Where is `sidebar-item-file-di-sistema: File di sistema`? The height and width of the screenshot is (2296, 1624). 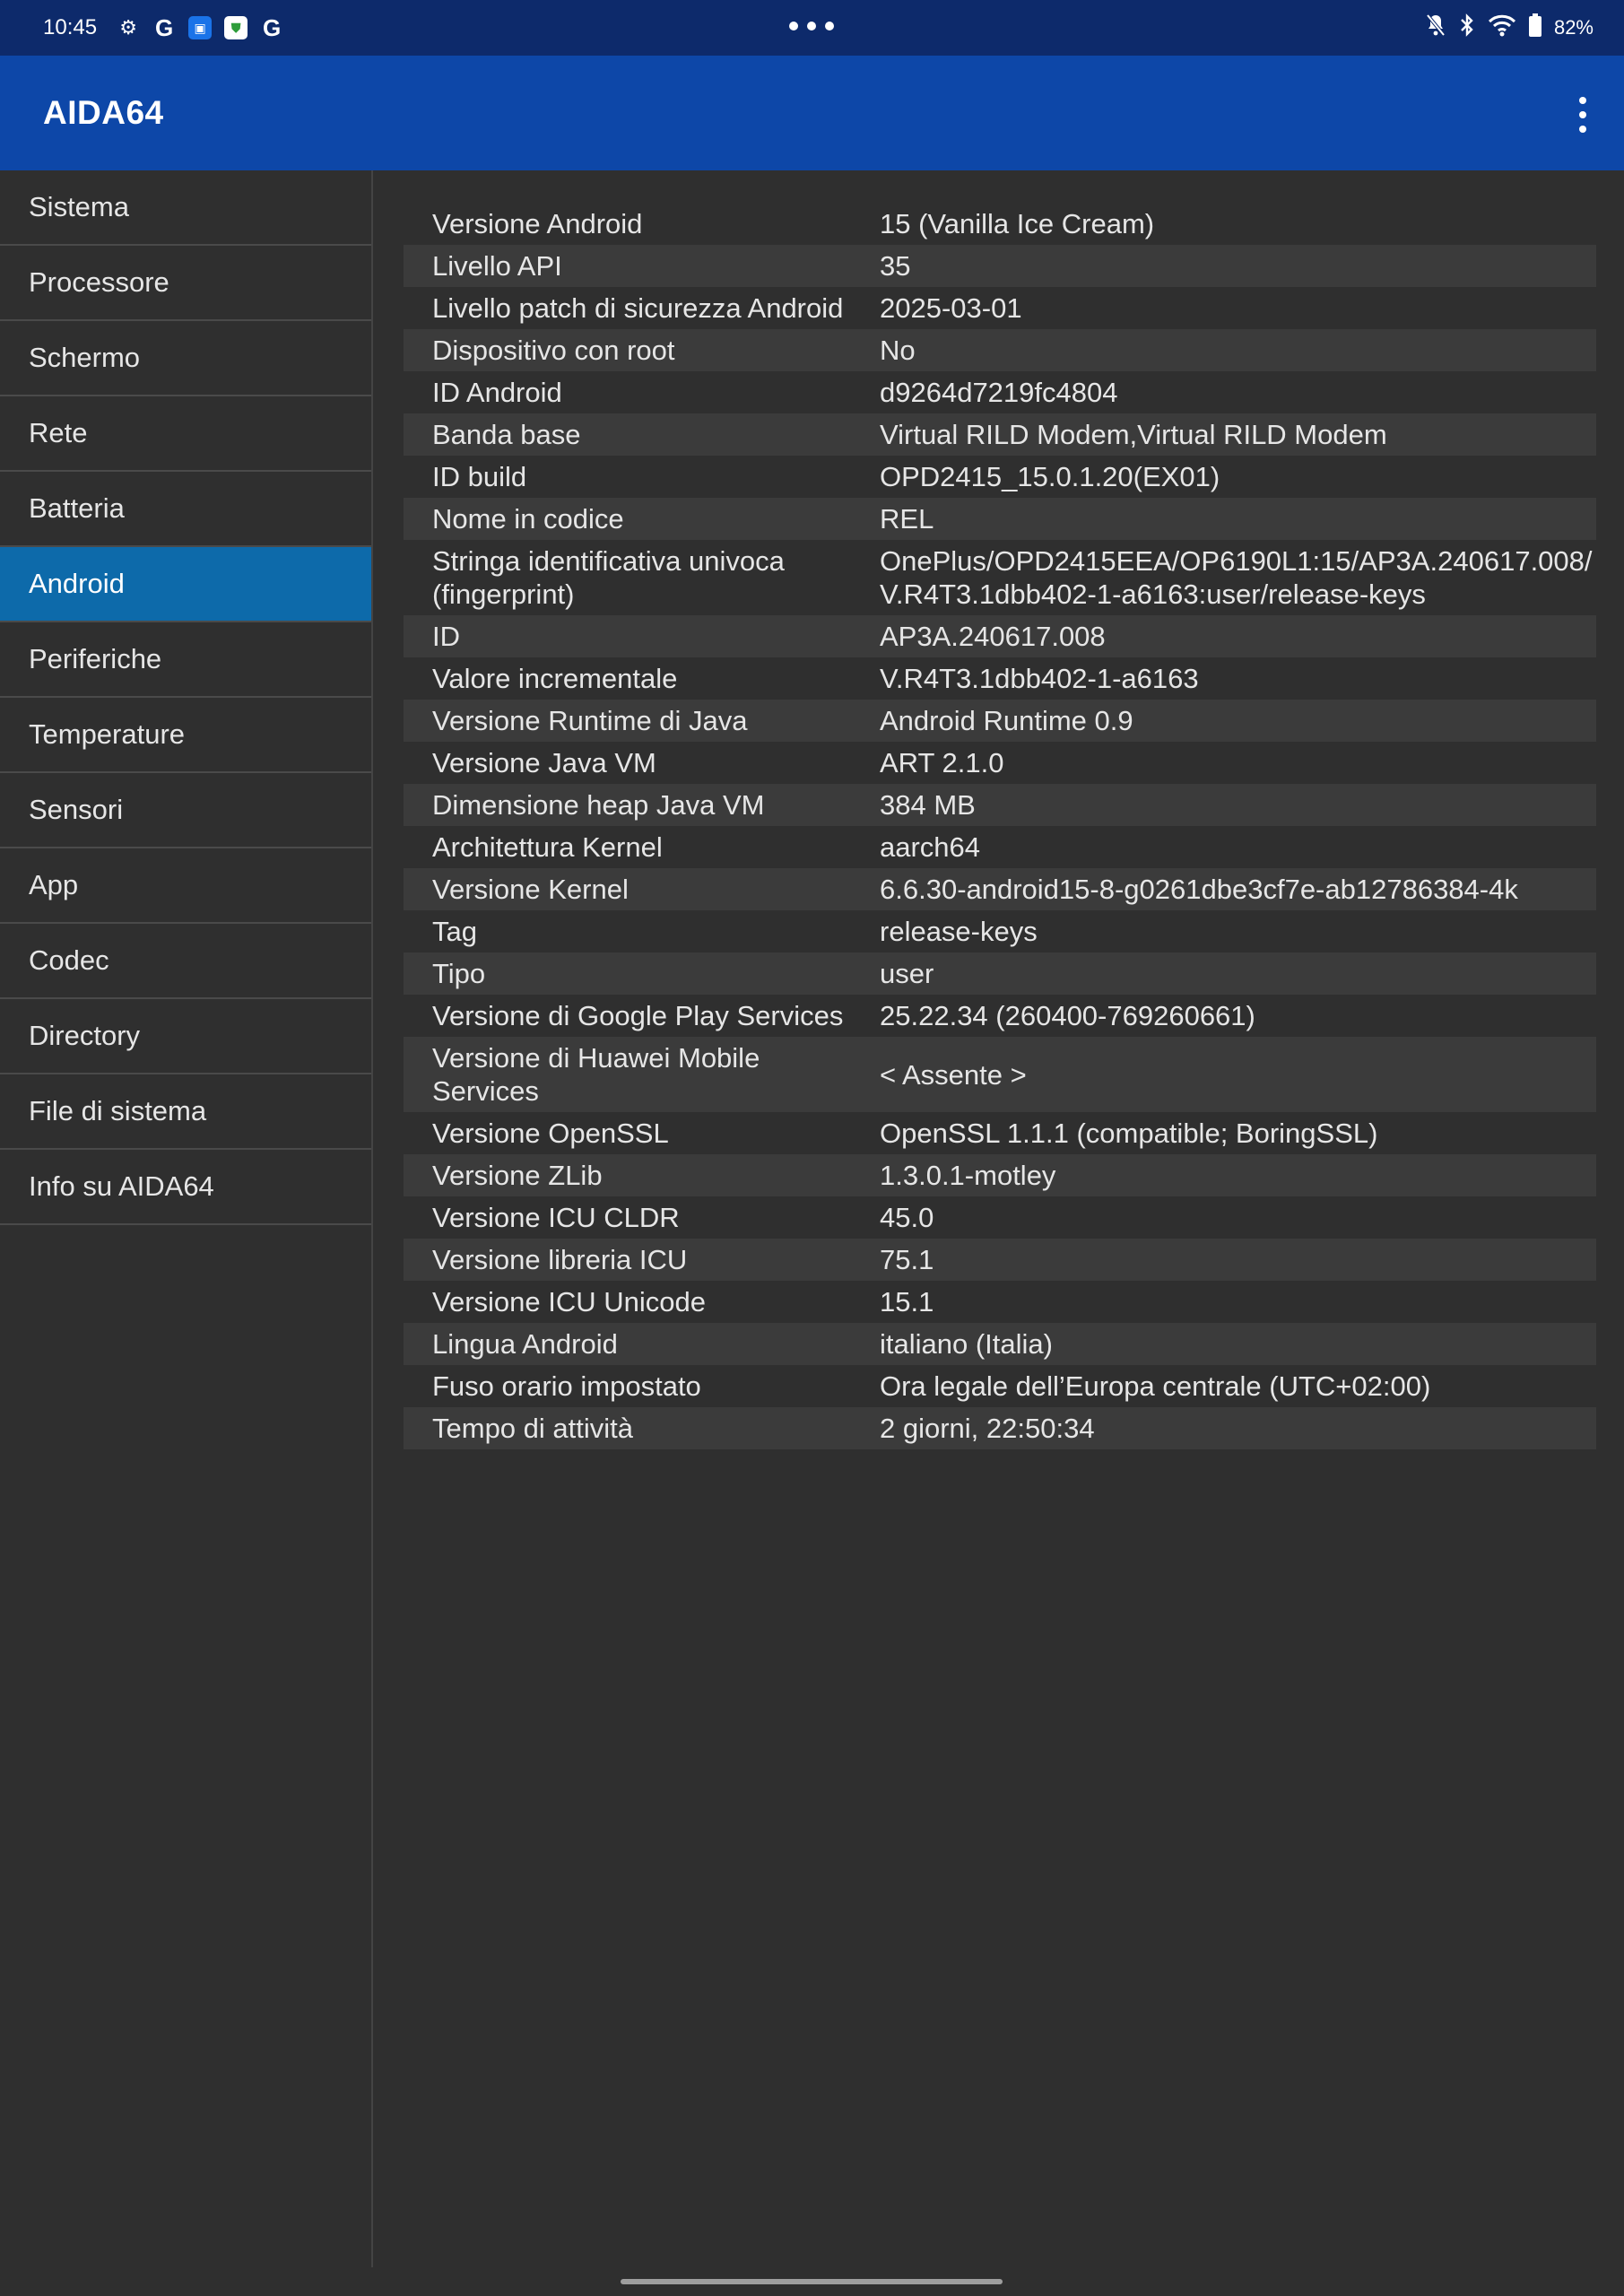 sidebar-item-file-di-sistema: File di sistema is located at coordinates (185, 1112).